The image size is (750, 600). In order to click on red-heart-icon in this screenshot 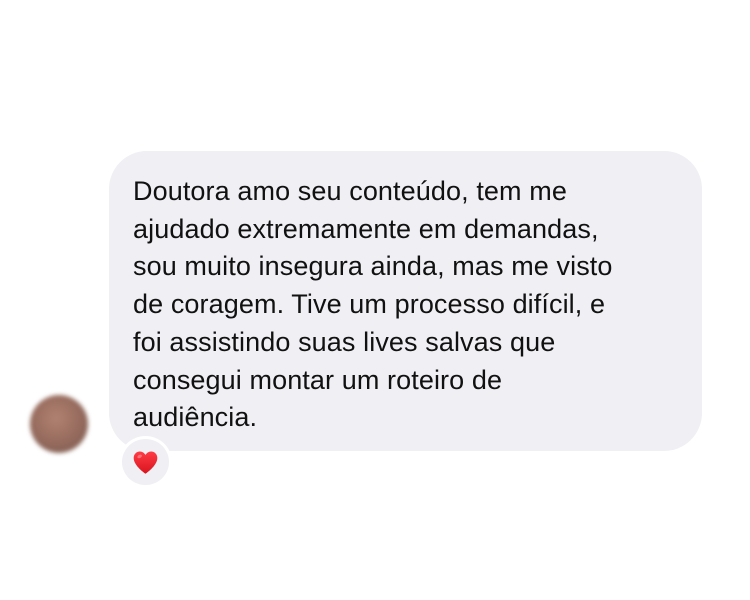, I will do `click(145, 462)`.